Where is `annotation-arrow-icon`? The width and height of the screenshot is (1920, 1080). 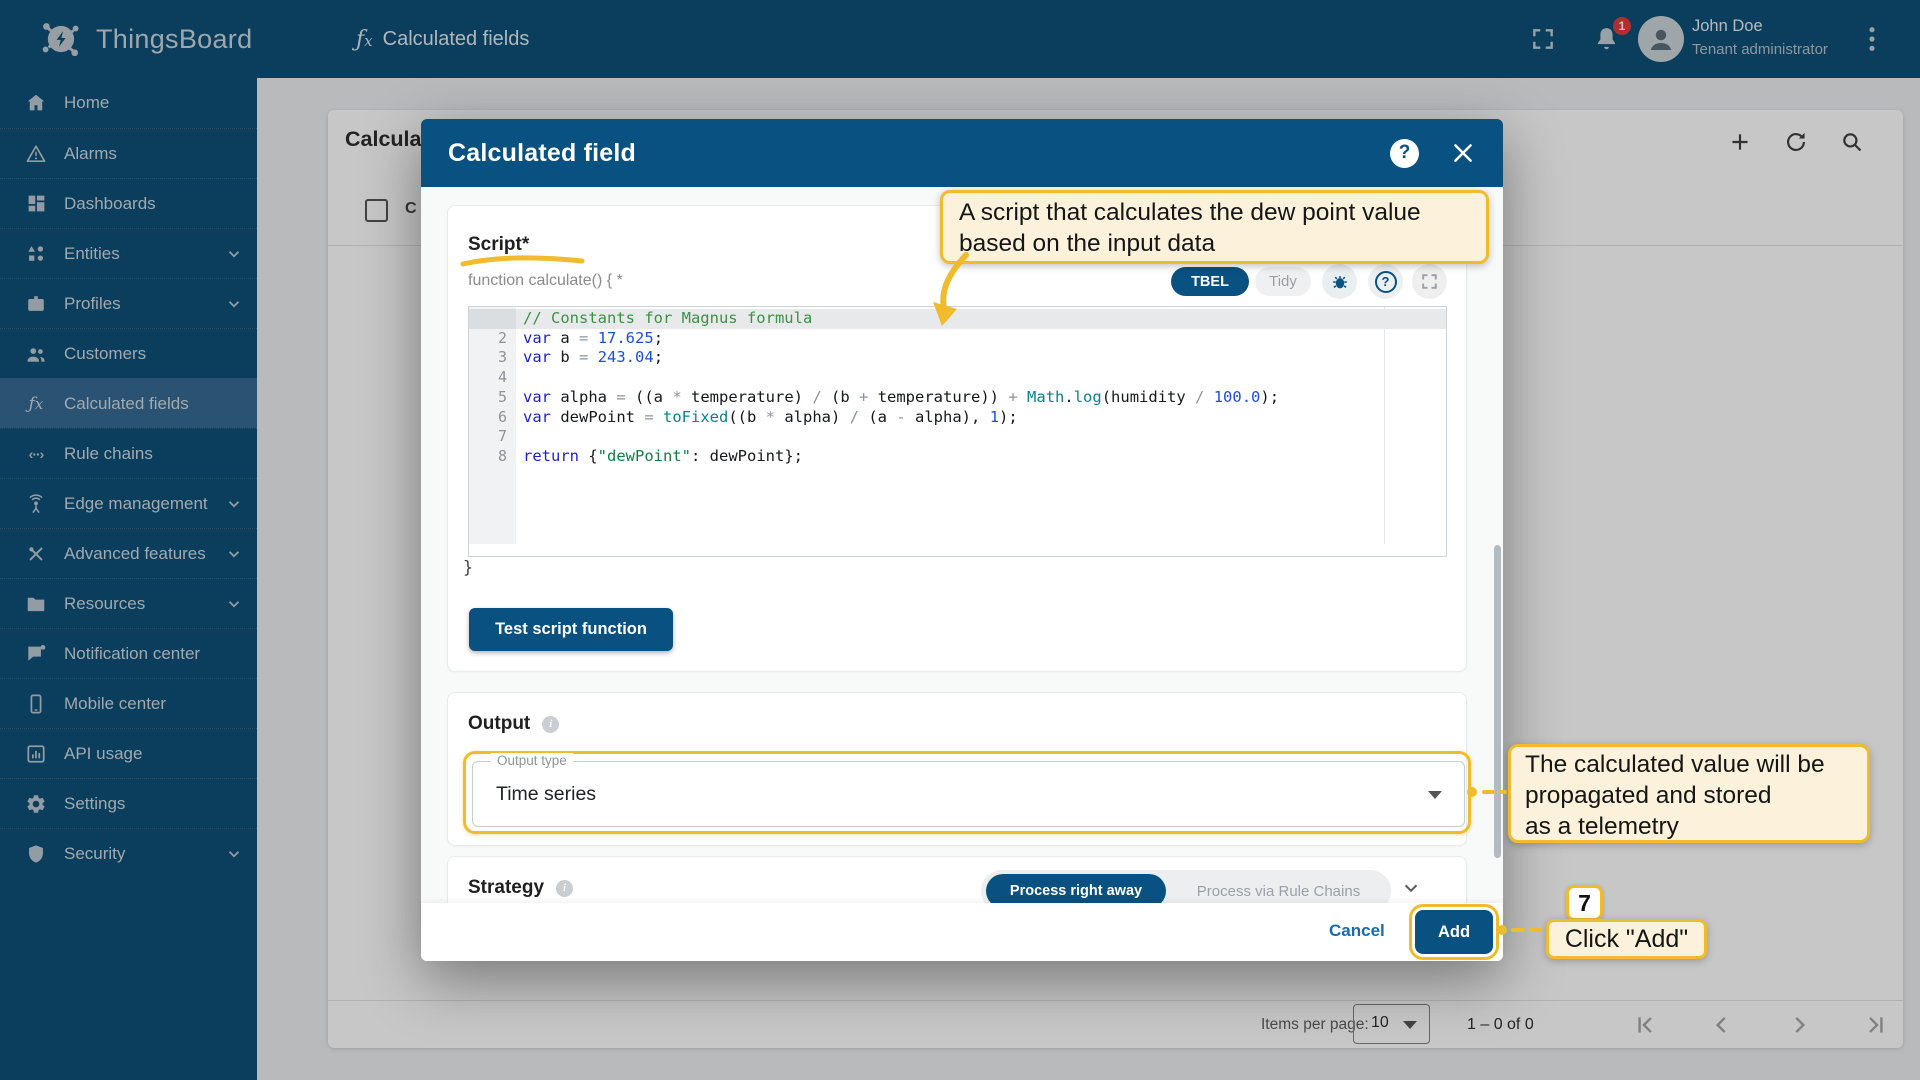 annotation-arrow-icon is located at coordinates (951, 289).